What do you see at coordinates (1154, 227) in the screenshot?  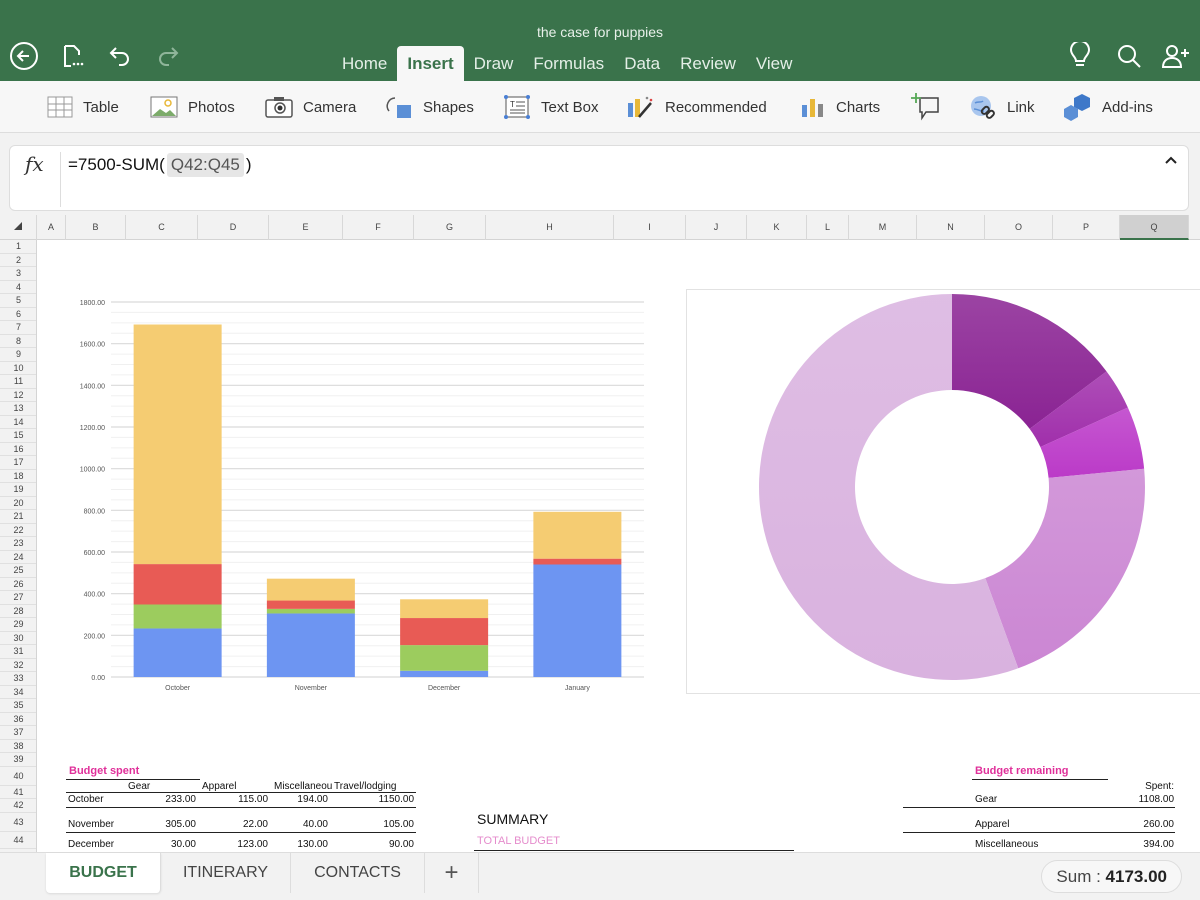 I see `column-header-q: Q` at bounding box center [1154, 227].